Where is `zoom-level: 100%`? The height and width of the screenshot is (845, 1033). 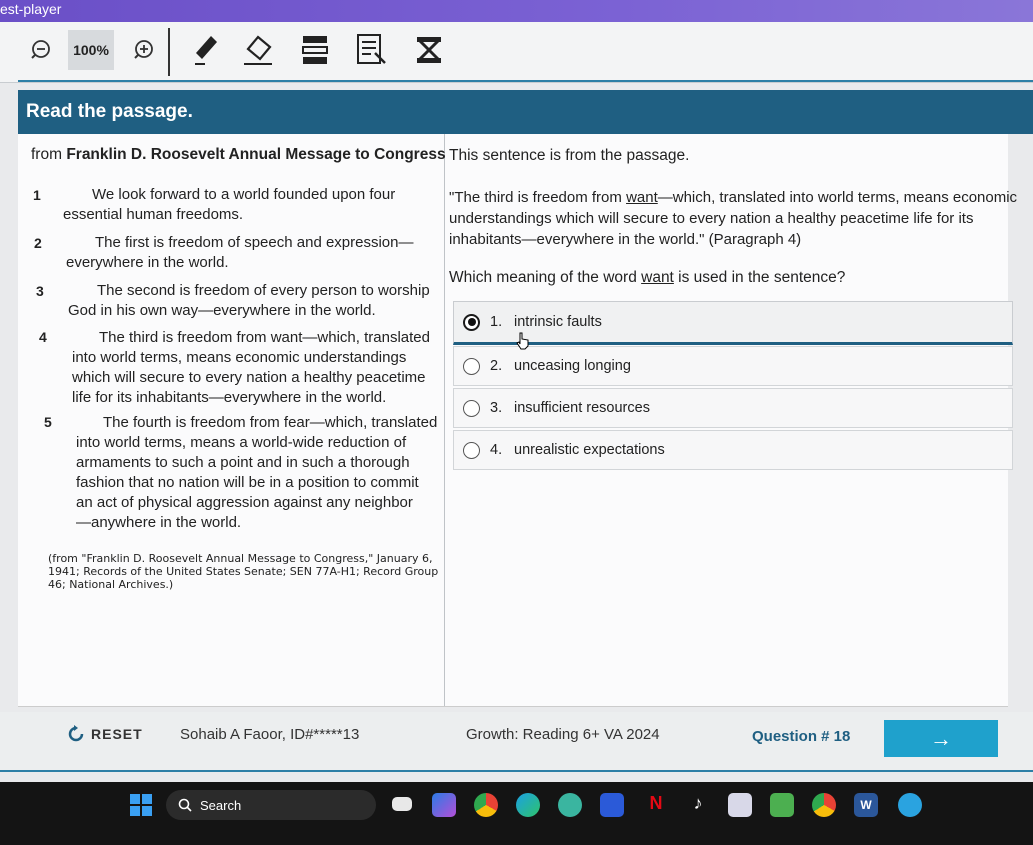 zoom-level: 100% is located at coordinates (91, 50).